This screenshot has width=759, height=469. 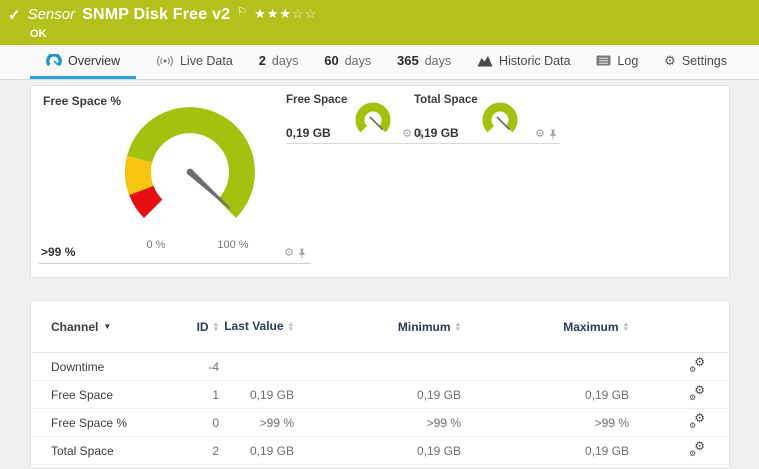 I want to click on tab-overview: Overview, so click(x=83, y=62).